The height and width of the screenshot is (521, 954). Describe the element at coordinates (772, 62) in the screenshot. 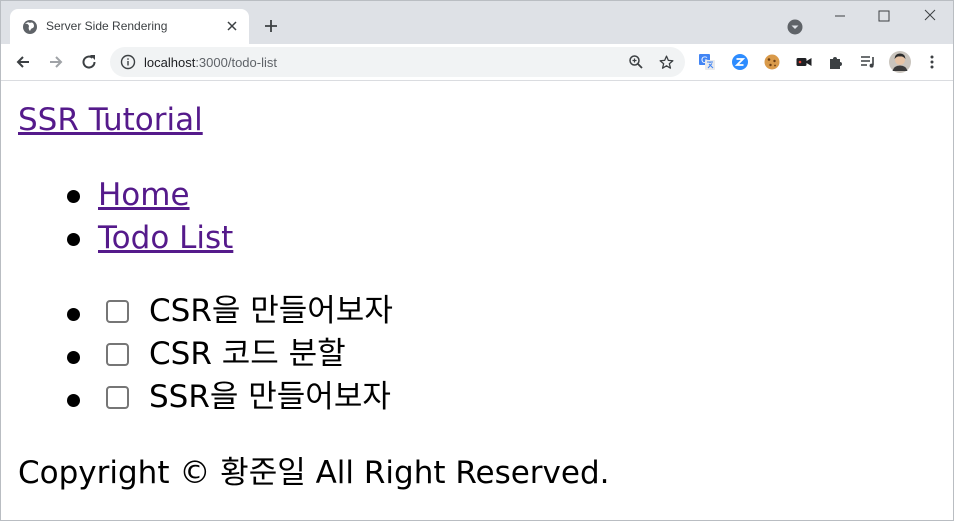

I see `cookie-icon` at that location.